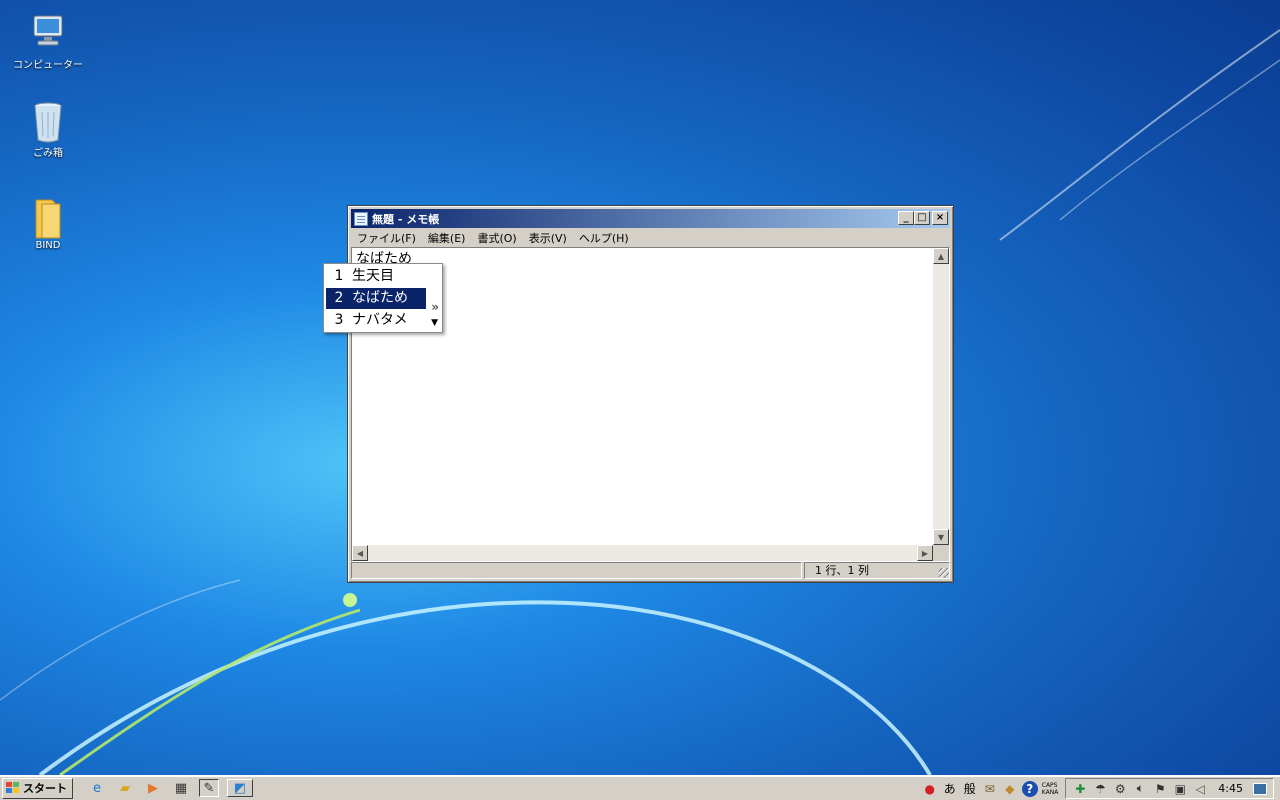 The image size is (1280, 800). Describe the element at coordinates (548, 238) in the screenshot. I see `menu-view: 表示(V)` at that location.